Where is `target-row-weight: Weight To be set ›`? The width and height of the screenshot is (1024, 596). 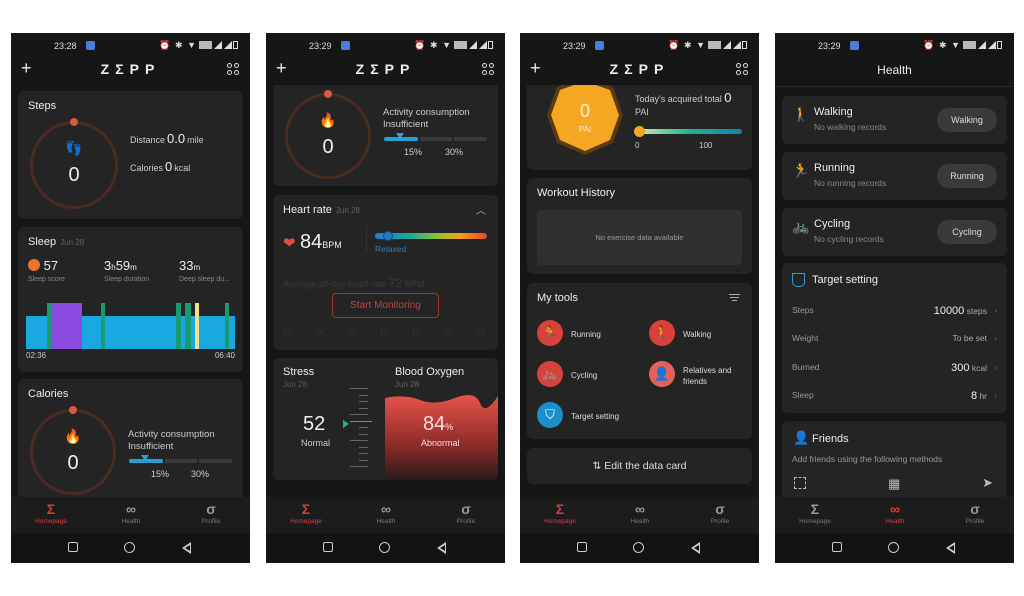
target-row-weight: Weight To be set › is located at coordinates (894, 340).